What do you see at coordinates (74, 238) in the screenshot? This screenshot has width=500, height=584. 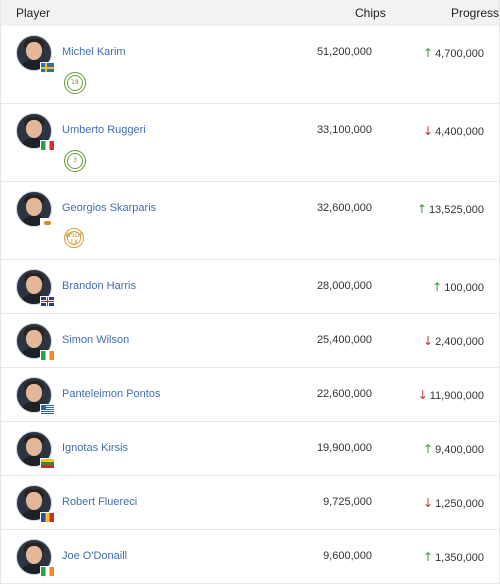 I see `achievement-badge-icon: WSOP 1X` at bounding box center [74, 238].